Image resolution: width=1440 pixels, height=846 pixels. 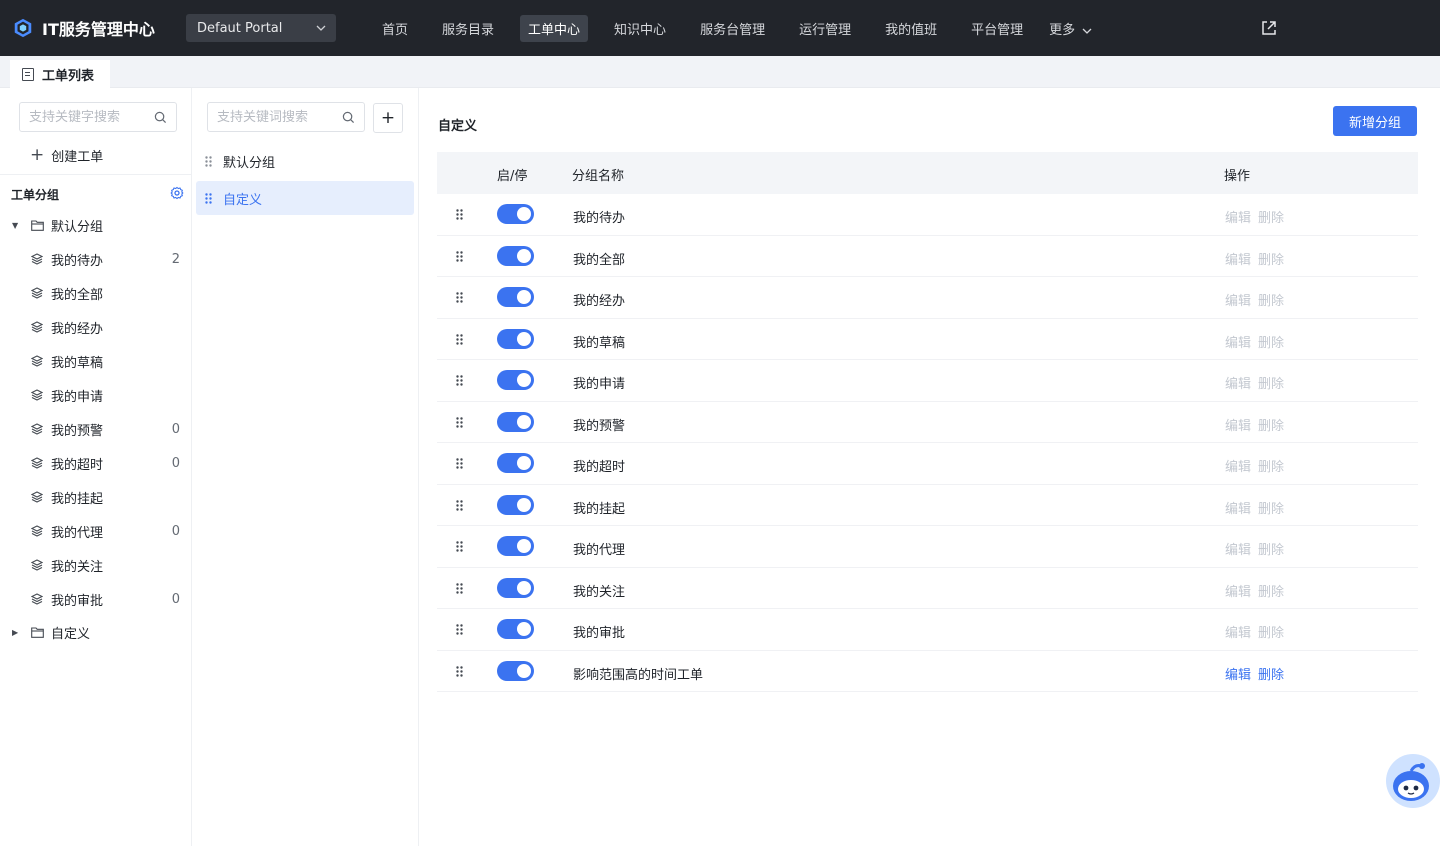 What do you see at coordinates (927, 588) in the screenshot?
I see `table-row: 我的关注 编辑 删除` at bounding box center [927, 588].